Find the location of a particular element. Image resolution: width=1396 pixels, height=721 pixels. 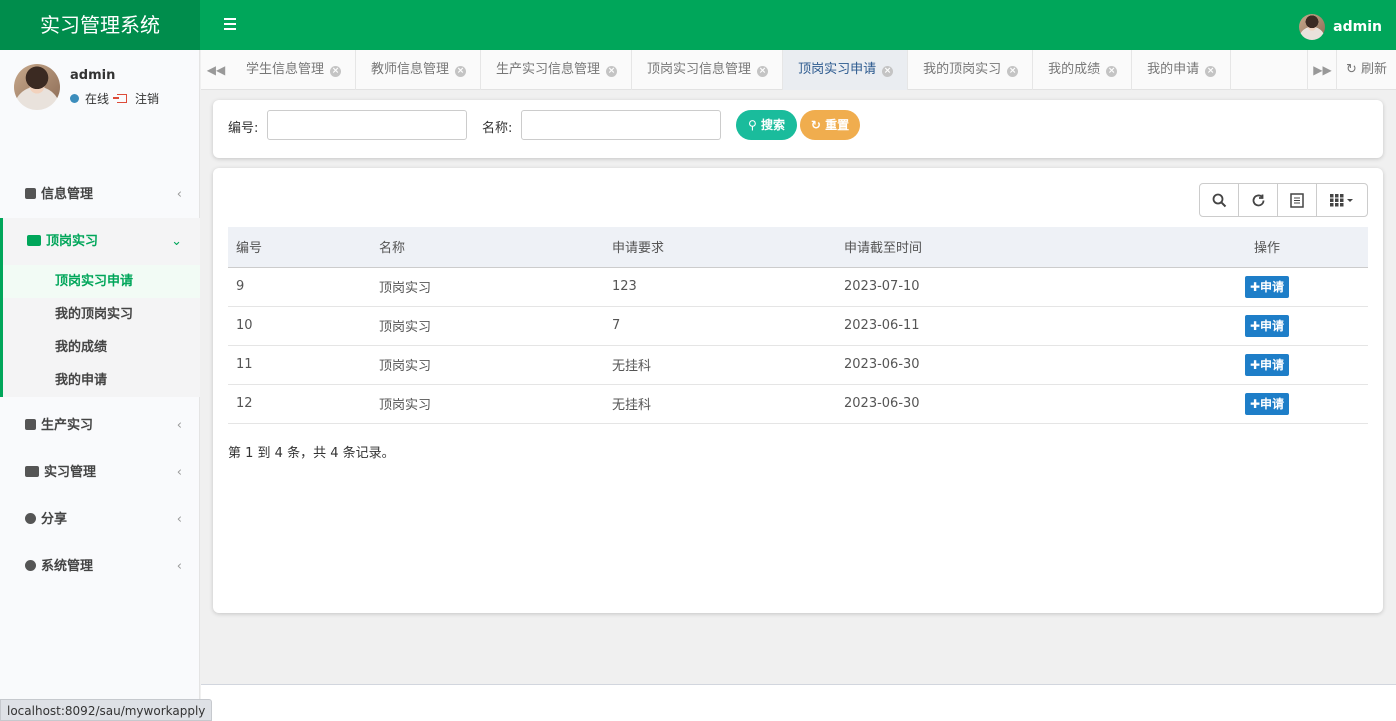

header-avatar is located at coordinates (1312, 27).